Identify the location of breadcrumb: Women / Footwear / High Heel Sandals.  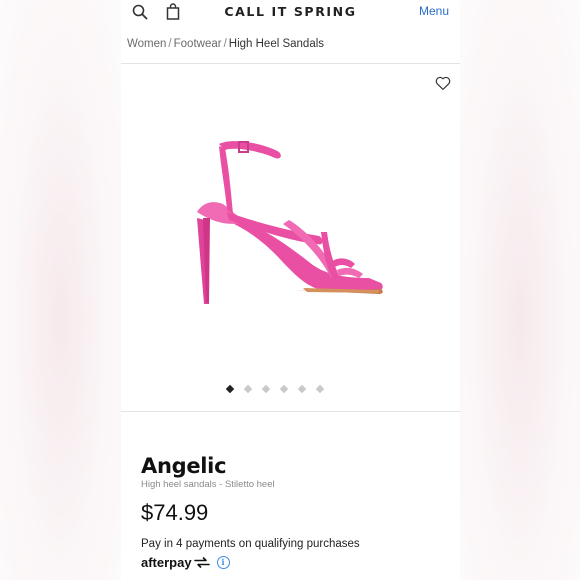
(225, 44).